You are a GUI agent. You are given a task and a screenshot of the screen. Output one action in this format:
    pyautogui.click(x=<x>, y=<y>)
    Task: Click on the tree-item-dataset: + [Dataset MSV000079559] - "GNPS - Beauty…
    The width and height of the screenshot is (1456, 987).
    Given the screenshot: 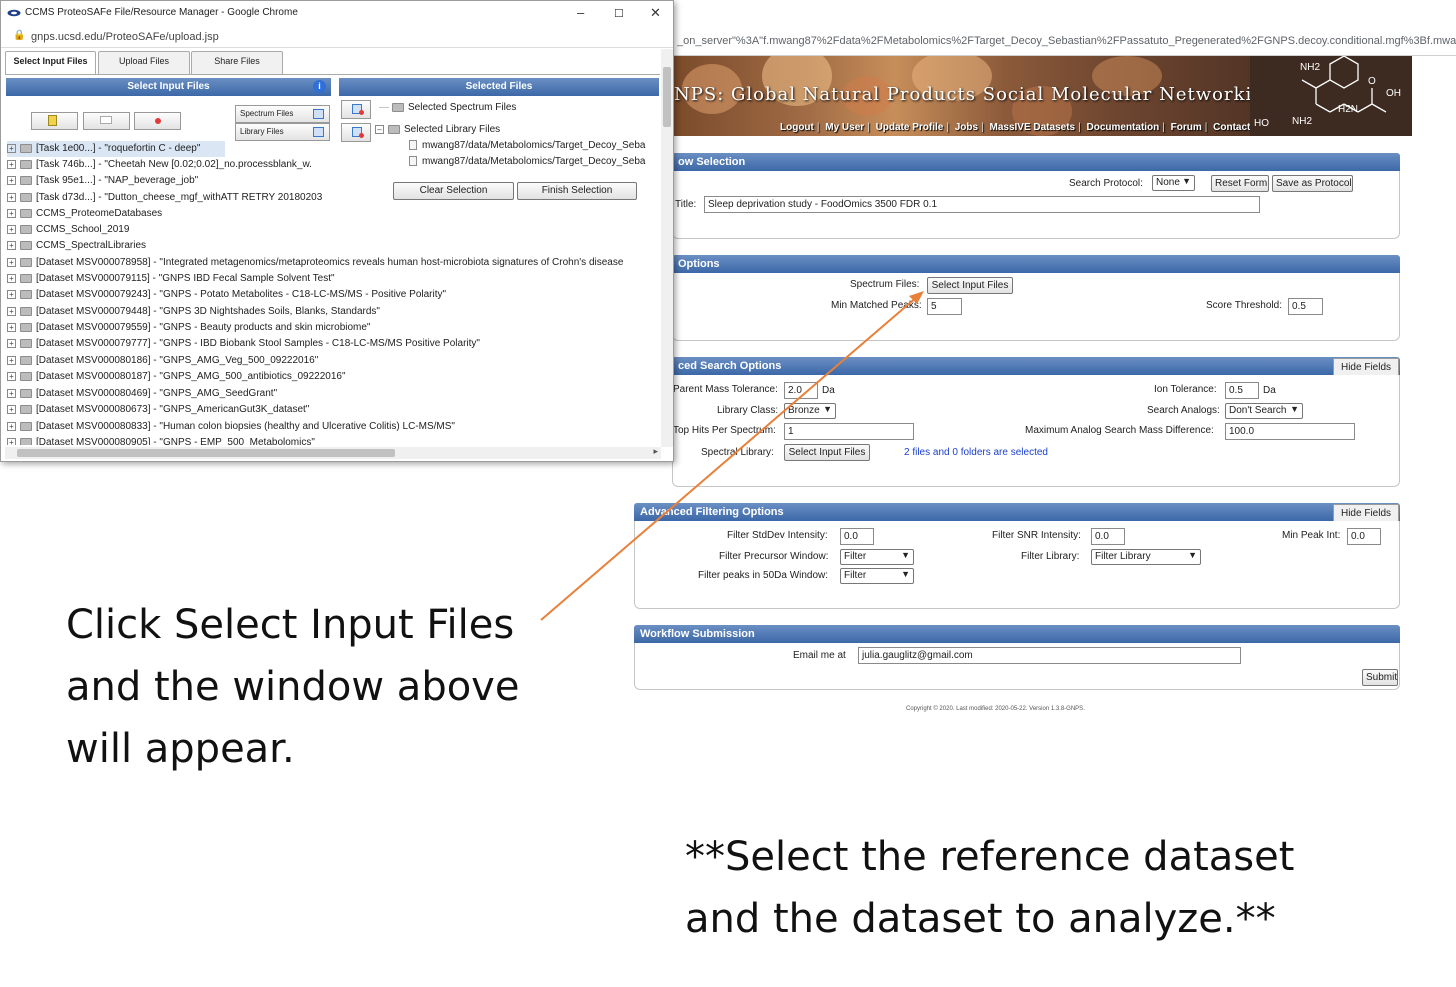 What is the action you would take?
    pyautogui.click(x=334, y=328)
    